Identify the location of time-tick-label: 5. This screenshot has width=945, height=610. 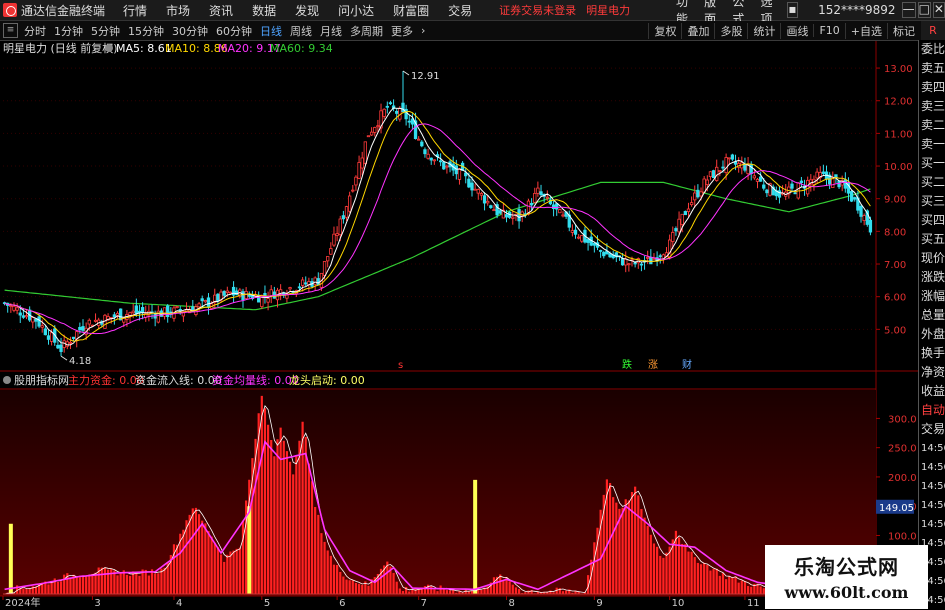
(267, 603).